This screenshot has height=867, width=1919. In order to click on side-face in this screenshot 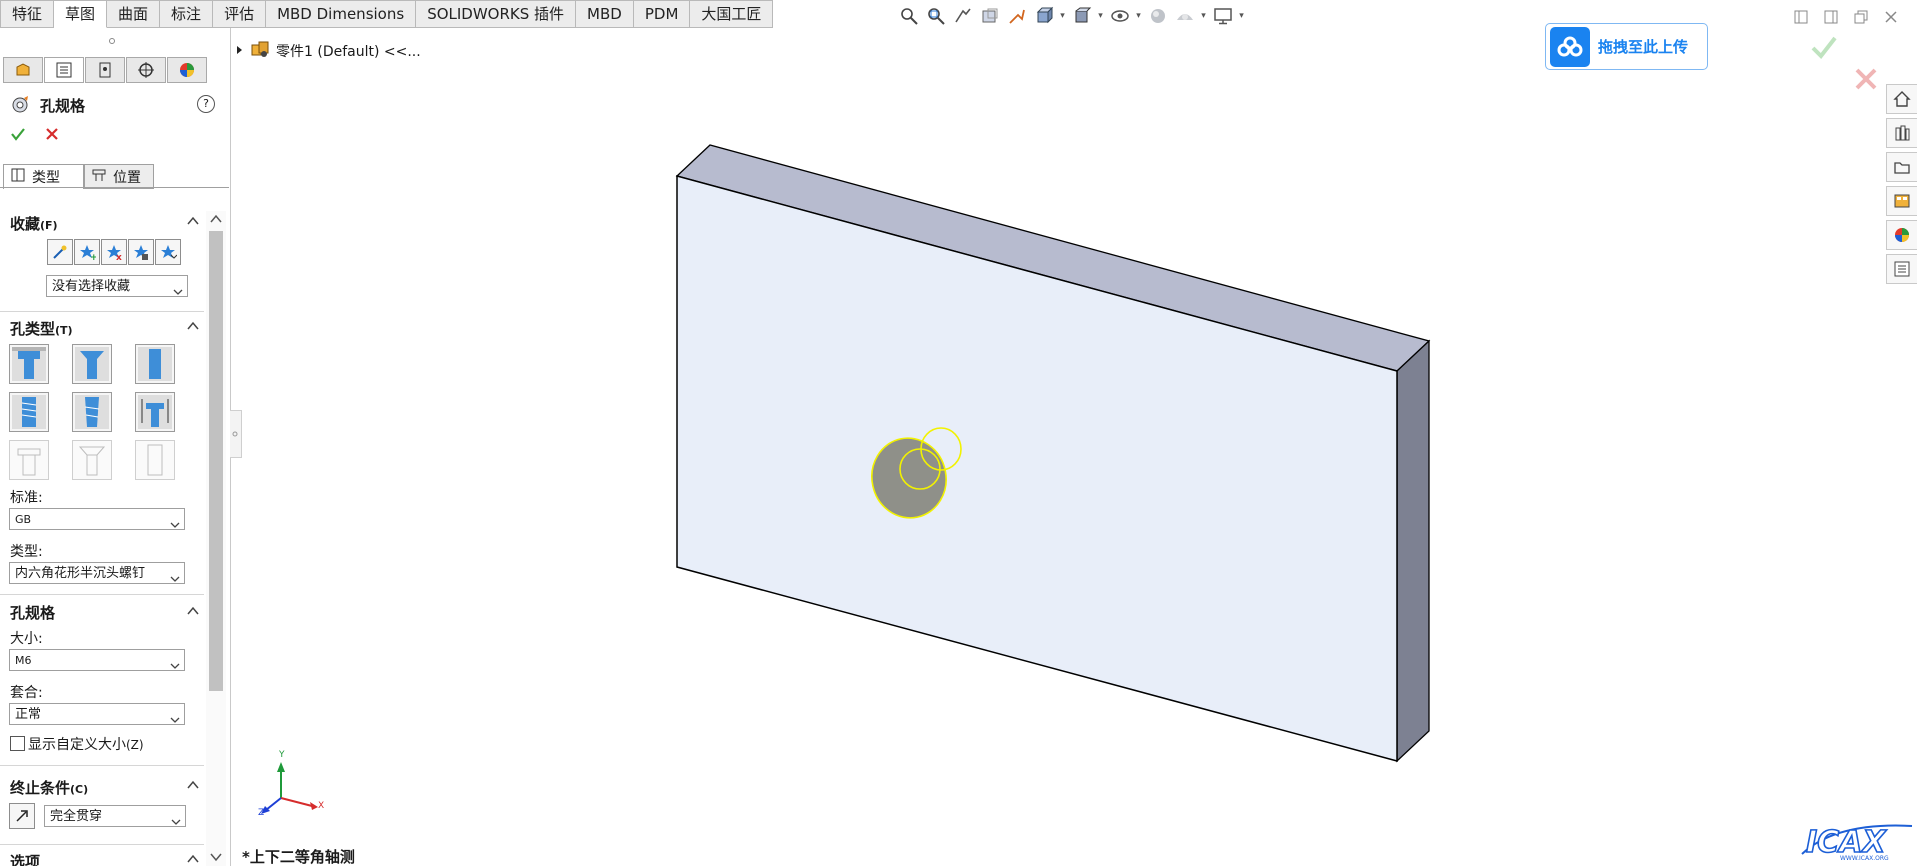, I will do `click(1413, 551)`.